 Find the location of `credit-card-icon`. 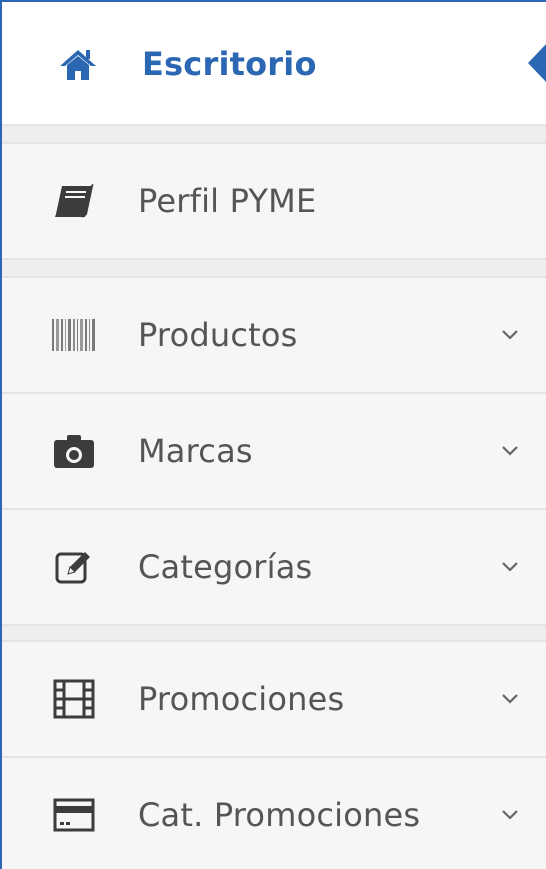

credit-card-icon is located at coordinates (74, 815).